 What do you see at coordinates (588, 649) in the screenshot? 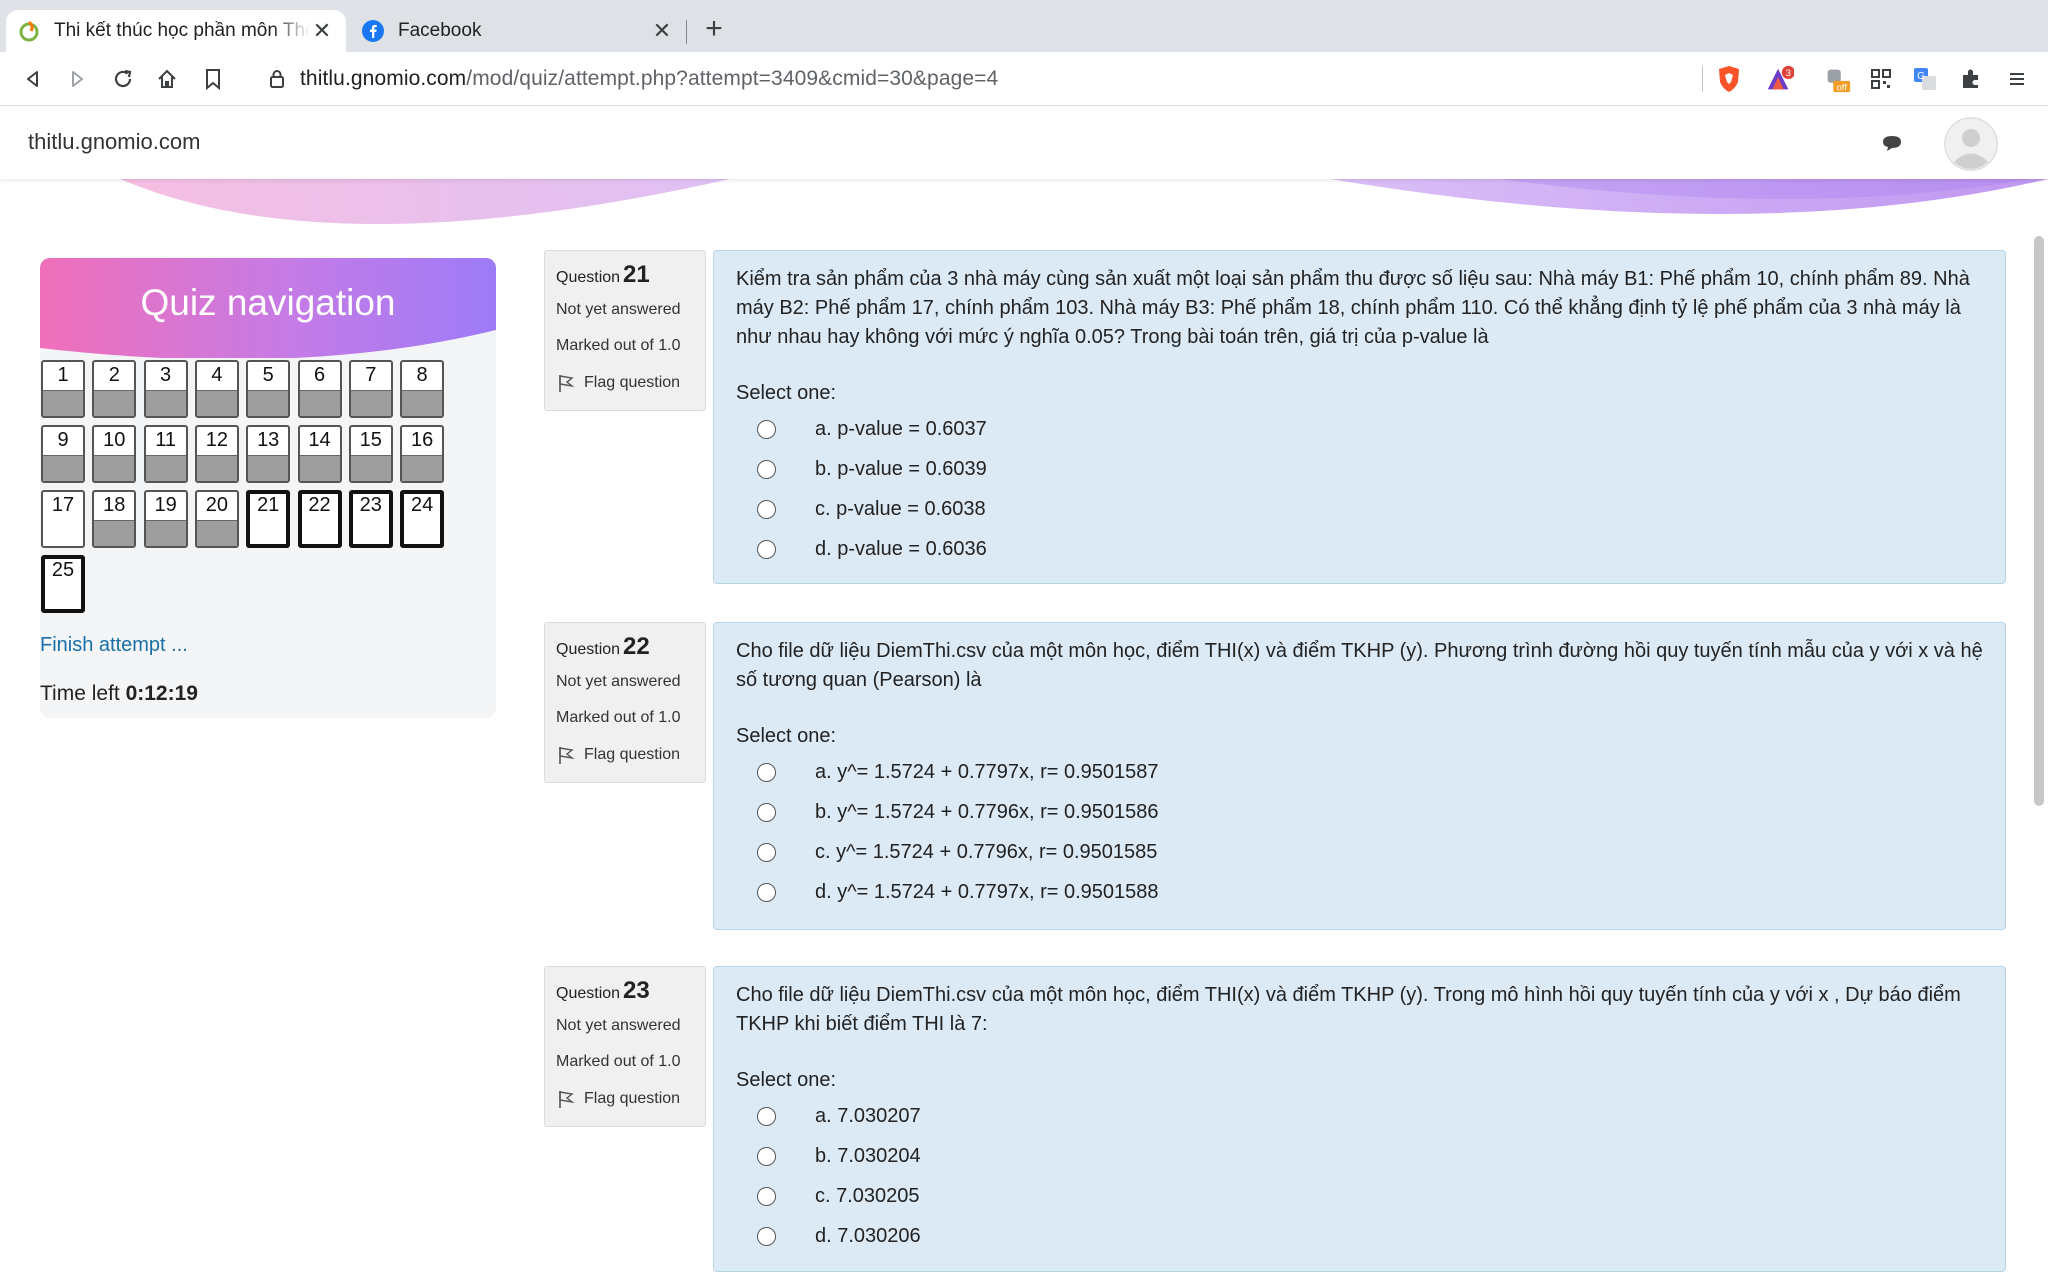
I see `question-number-label: Question` at bounding box center [588, 649].